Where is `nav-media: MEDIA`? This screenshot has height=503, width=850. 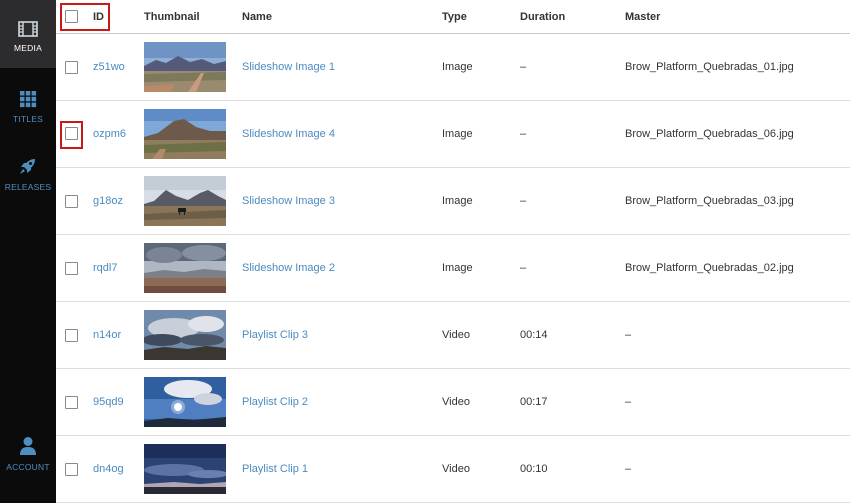 nav-media: MEDIA is located at coordinates (28, 34).